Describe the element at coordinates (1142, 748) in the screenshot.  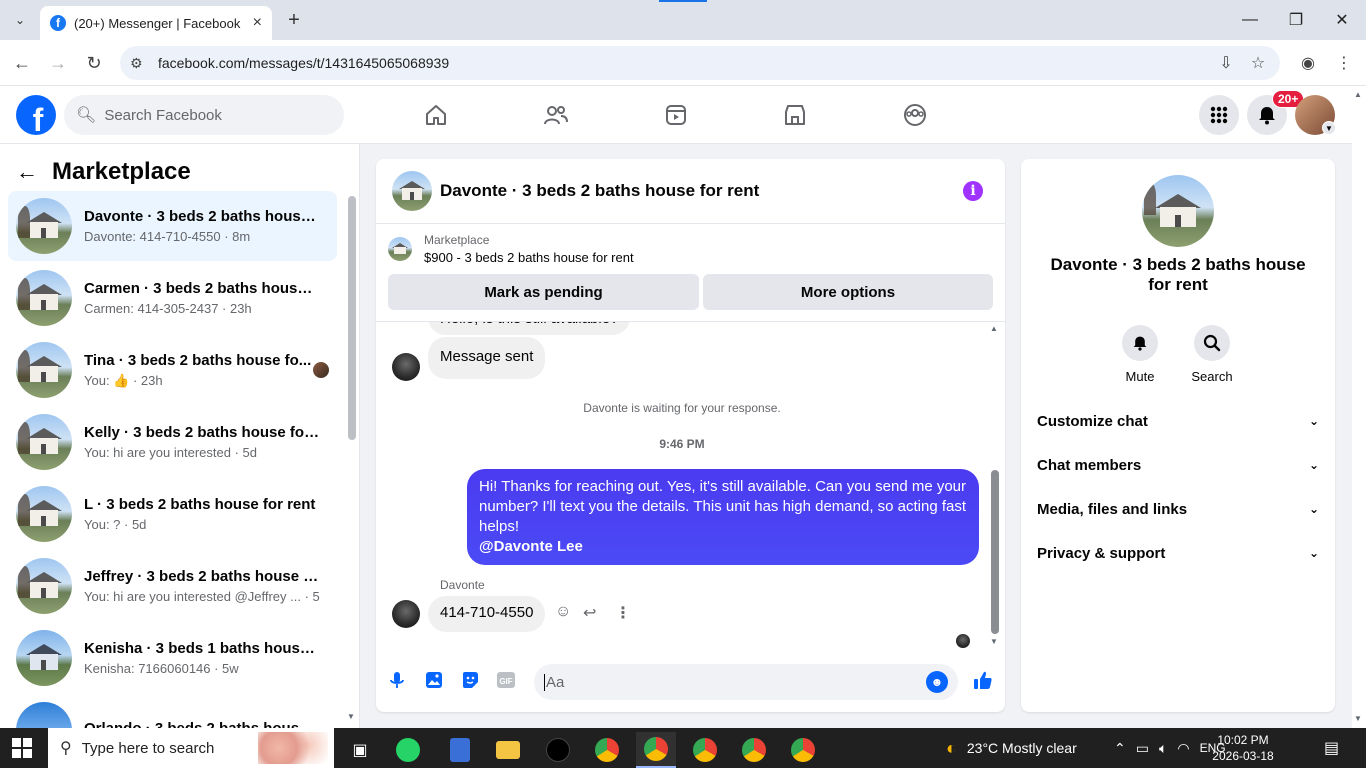
I see `network-icon: ▭` at that location.